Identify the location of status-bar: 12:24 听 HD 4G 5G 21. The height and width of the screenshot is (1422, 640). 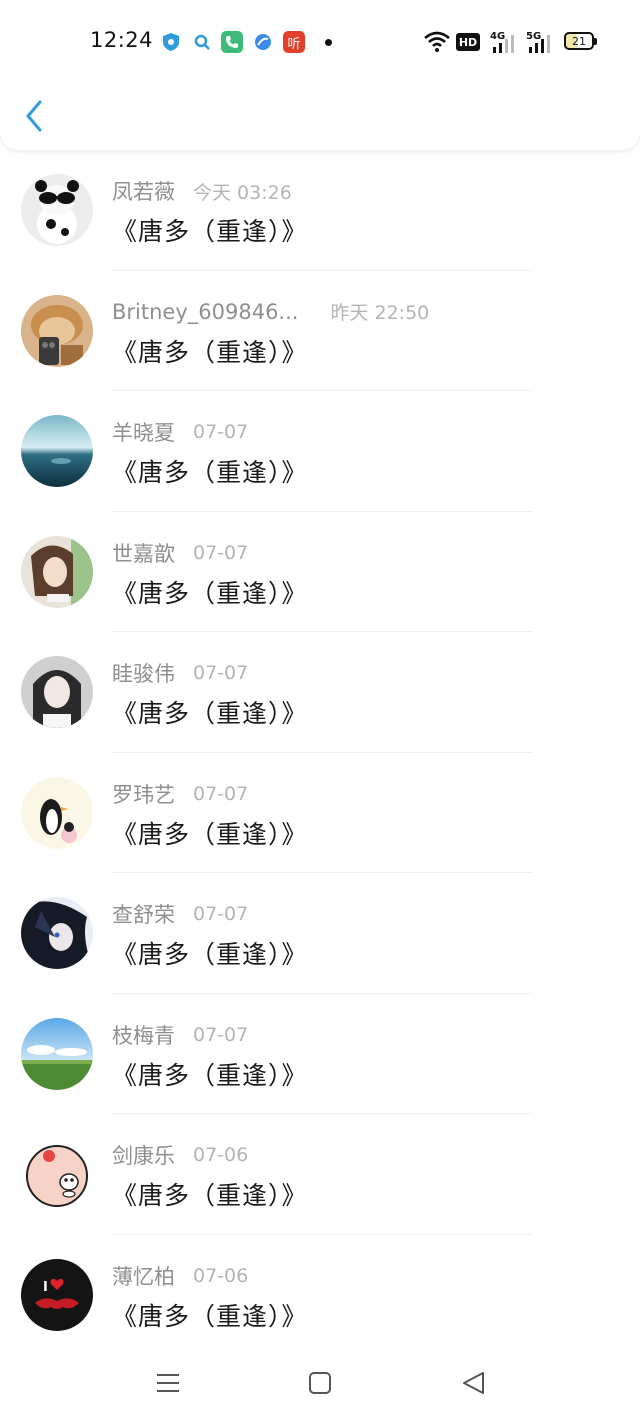
(320, 42).